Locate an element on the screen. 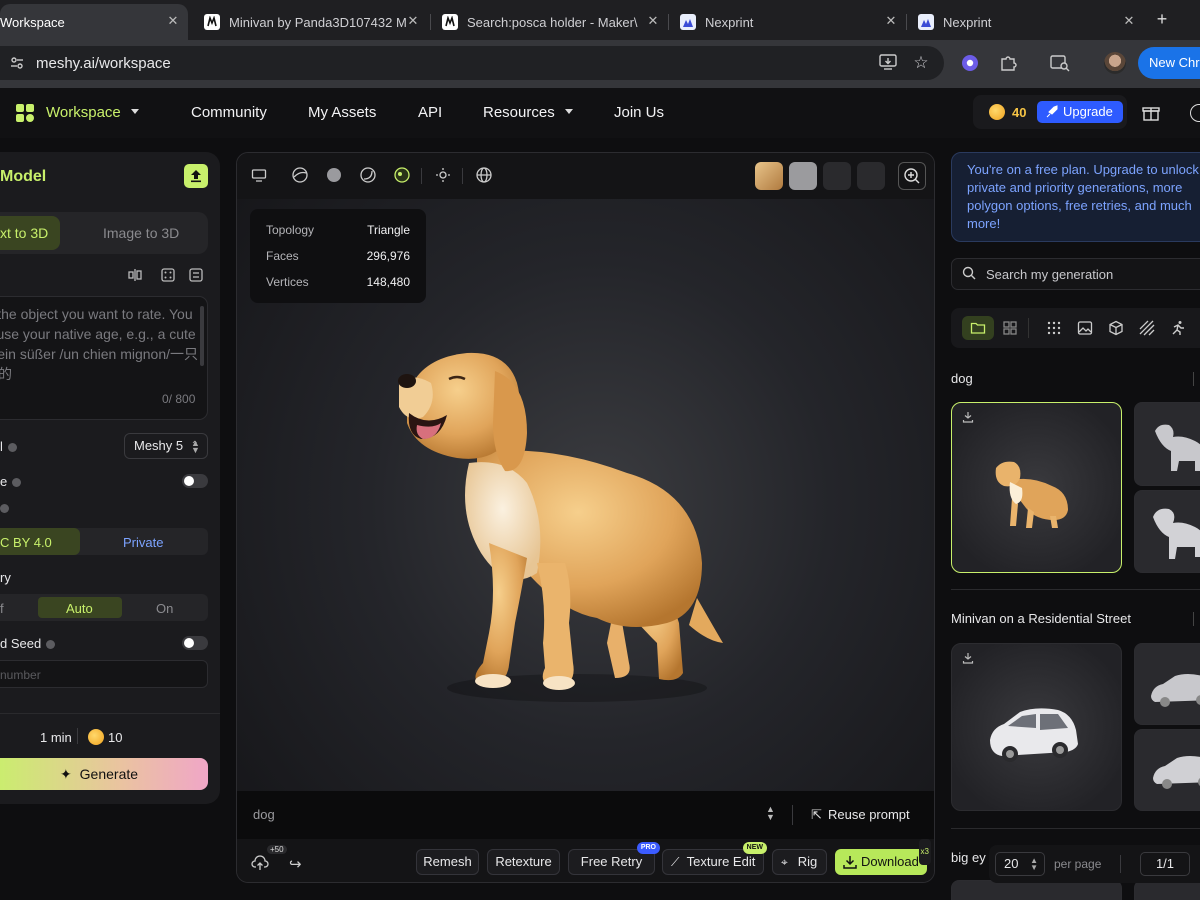 The image size is (1200, 900). running-figure-icon is located at coordinates (1178, 328).